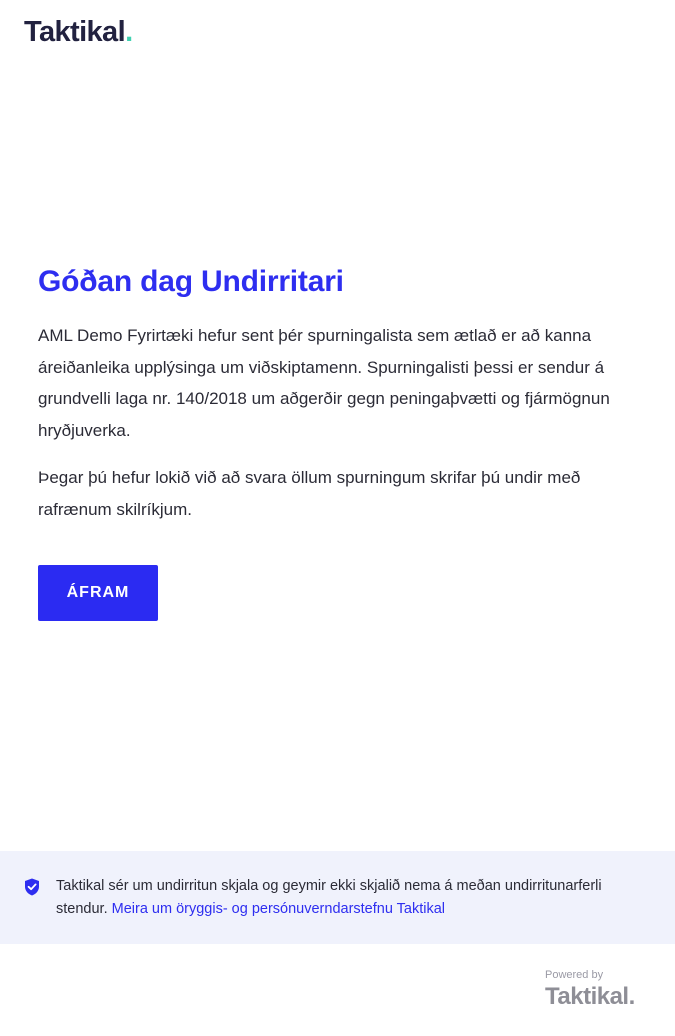 Image resolution: width=675 pixels, height=1036 pixels. Describe the element at coordinates (75, 32) in the screenshot. I see `logo-text: Taktikal` at that location.